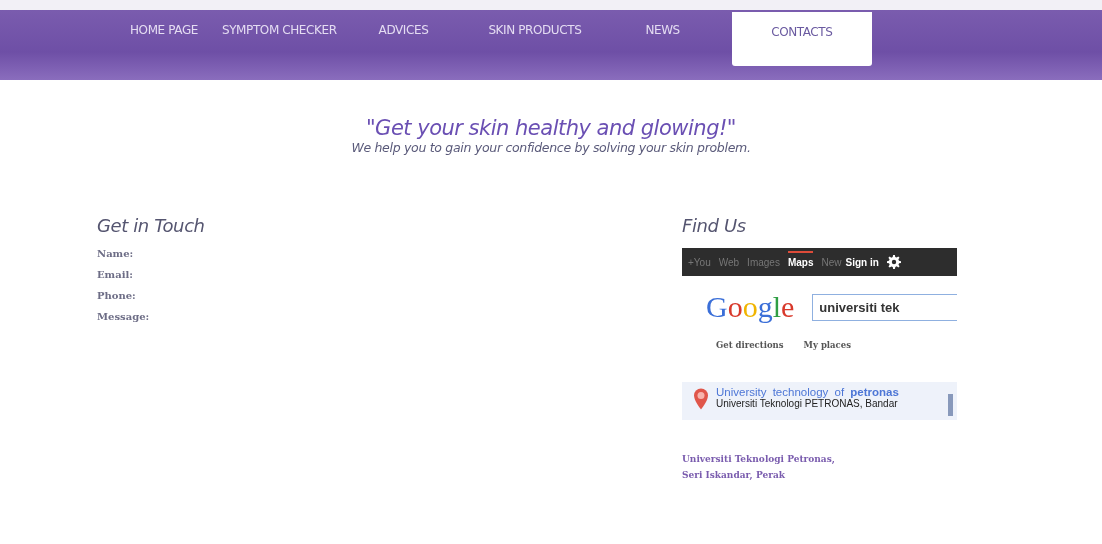  I want to click on result-title: University technology of petronas, so click(828, 392).